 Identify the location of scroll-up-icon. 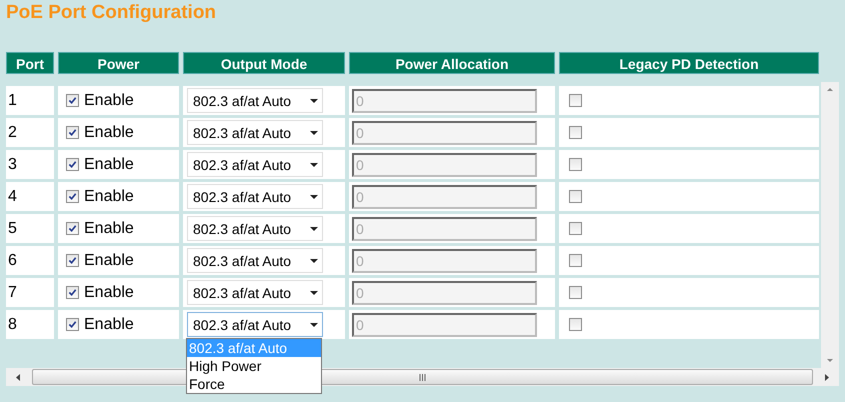
(830, 89).